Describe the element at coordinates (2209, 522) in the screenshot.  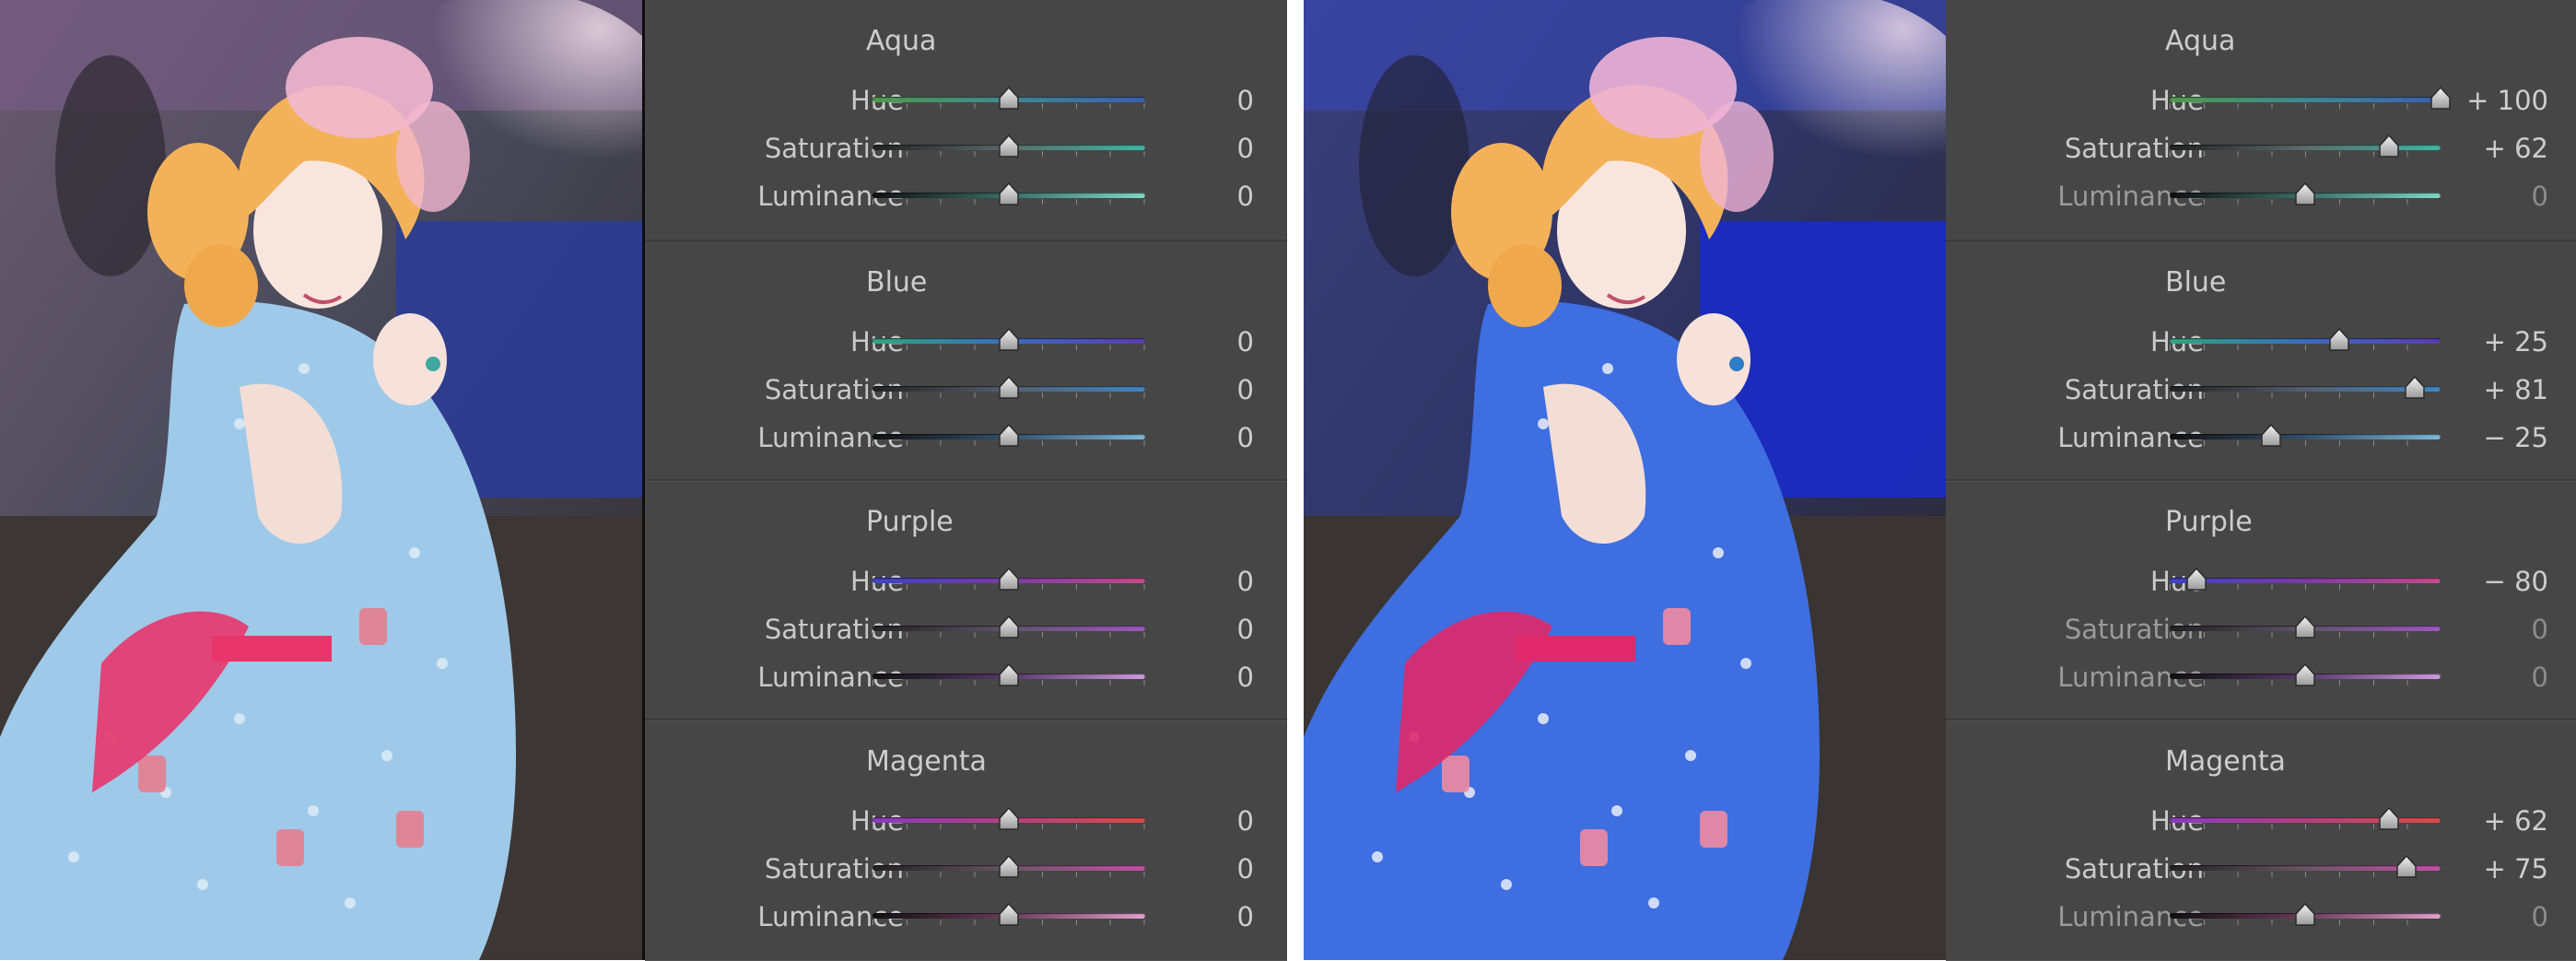
I see `group-title: Purple` at that location.